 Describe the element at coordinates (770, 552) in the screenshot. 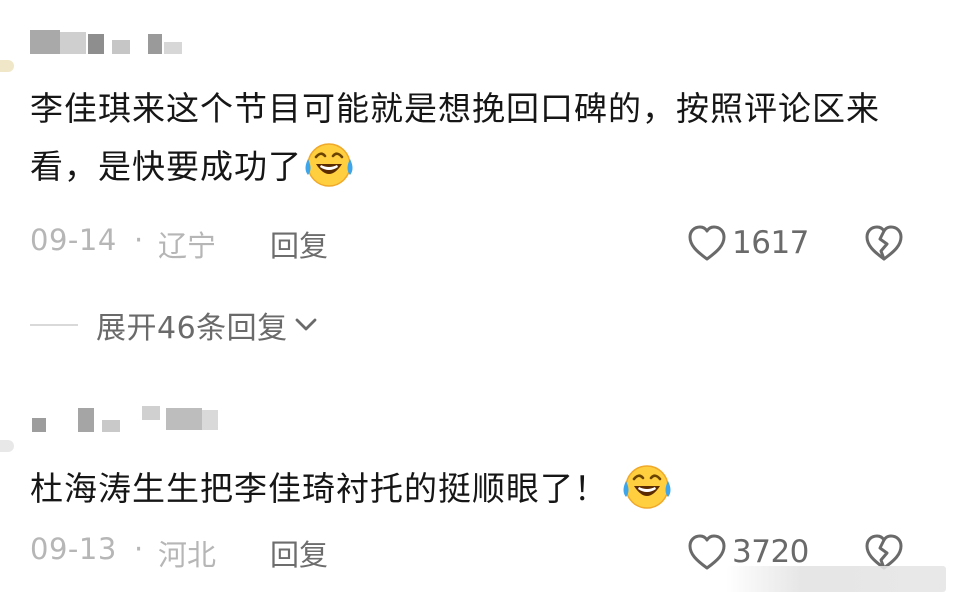

I see `like-count: 3720` at that location.